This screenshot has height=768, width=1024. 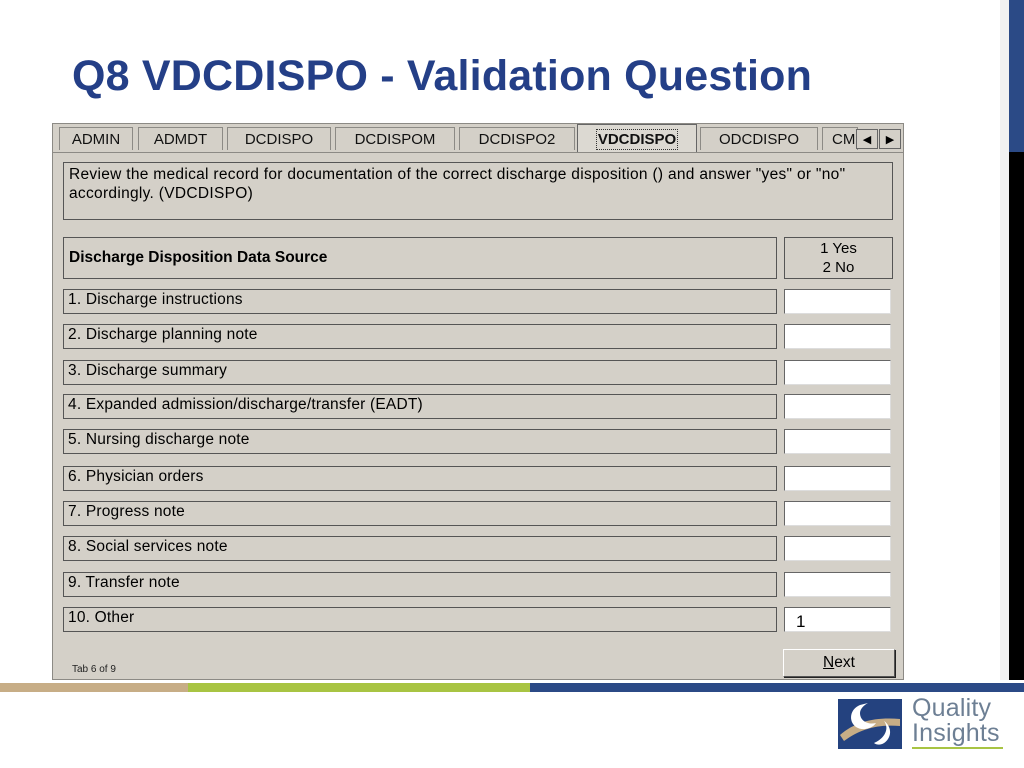 What do you see at coordinates (420, 548) in the screenshot?
I see `source-row-label: 8. Social services note` at bounding box center [420, 548].